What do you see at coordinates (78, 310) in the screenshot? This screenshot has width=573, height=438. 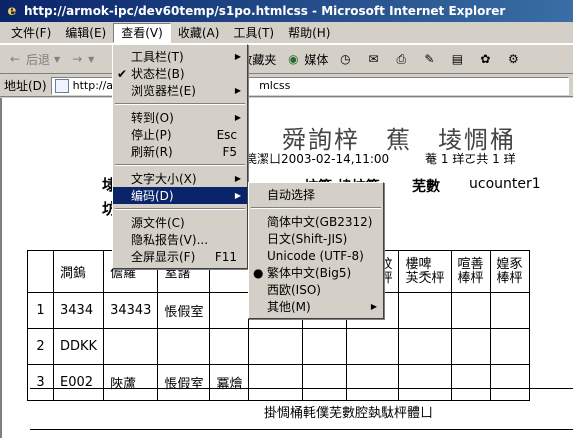 I see `table-cell: 3434` at bounding box center [78, 310].